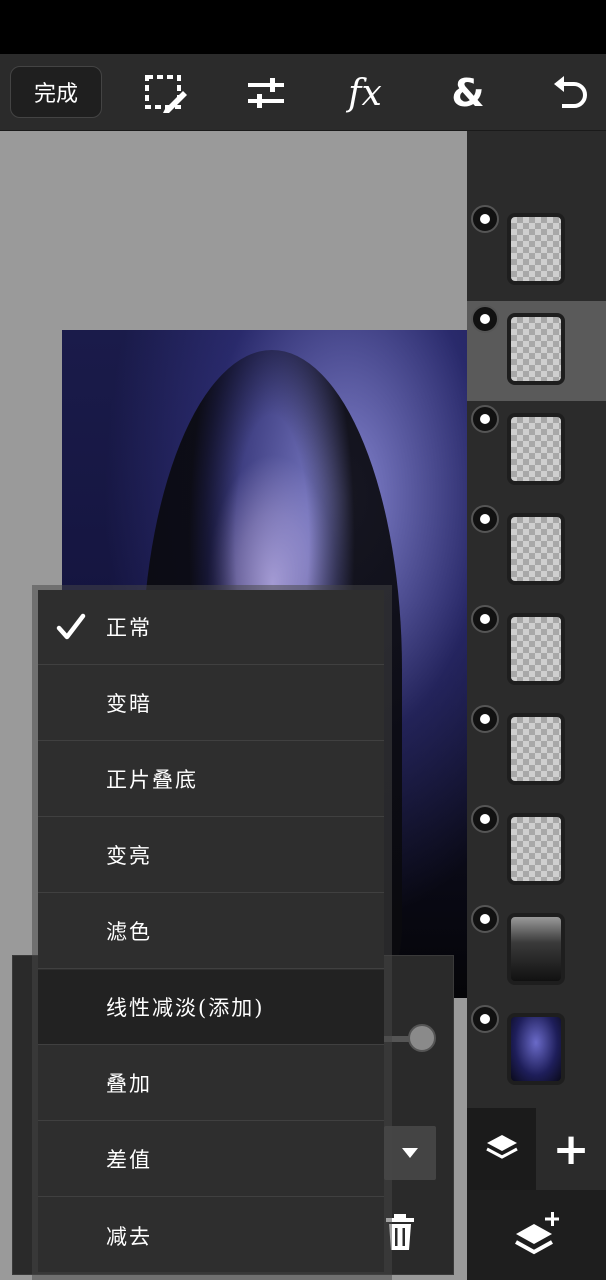  Describe the element at coordinates (56, 92) in the screenshot. I see `done-button: 完成` at that location.